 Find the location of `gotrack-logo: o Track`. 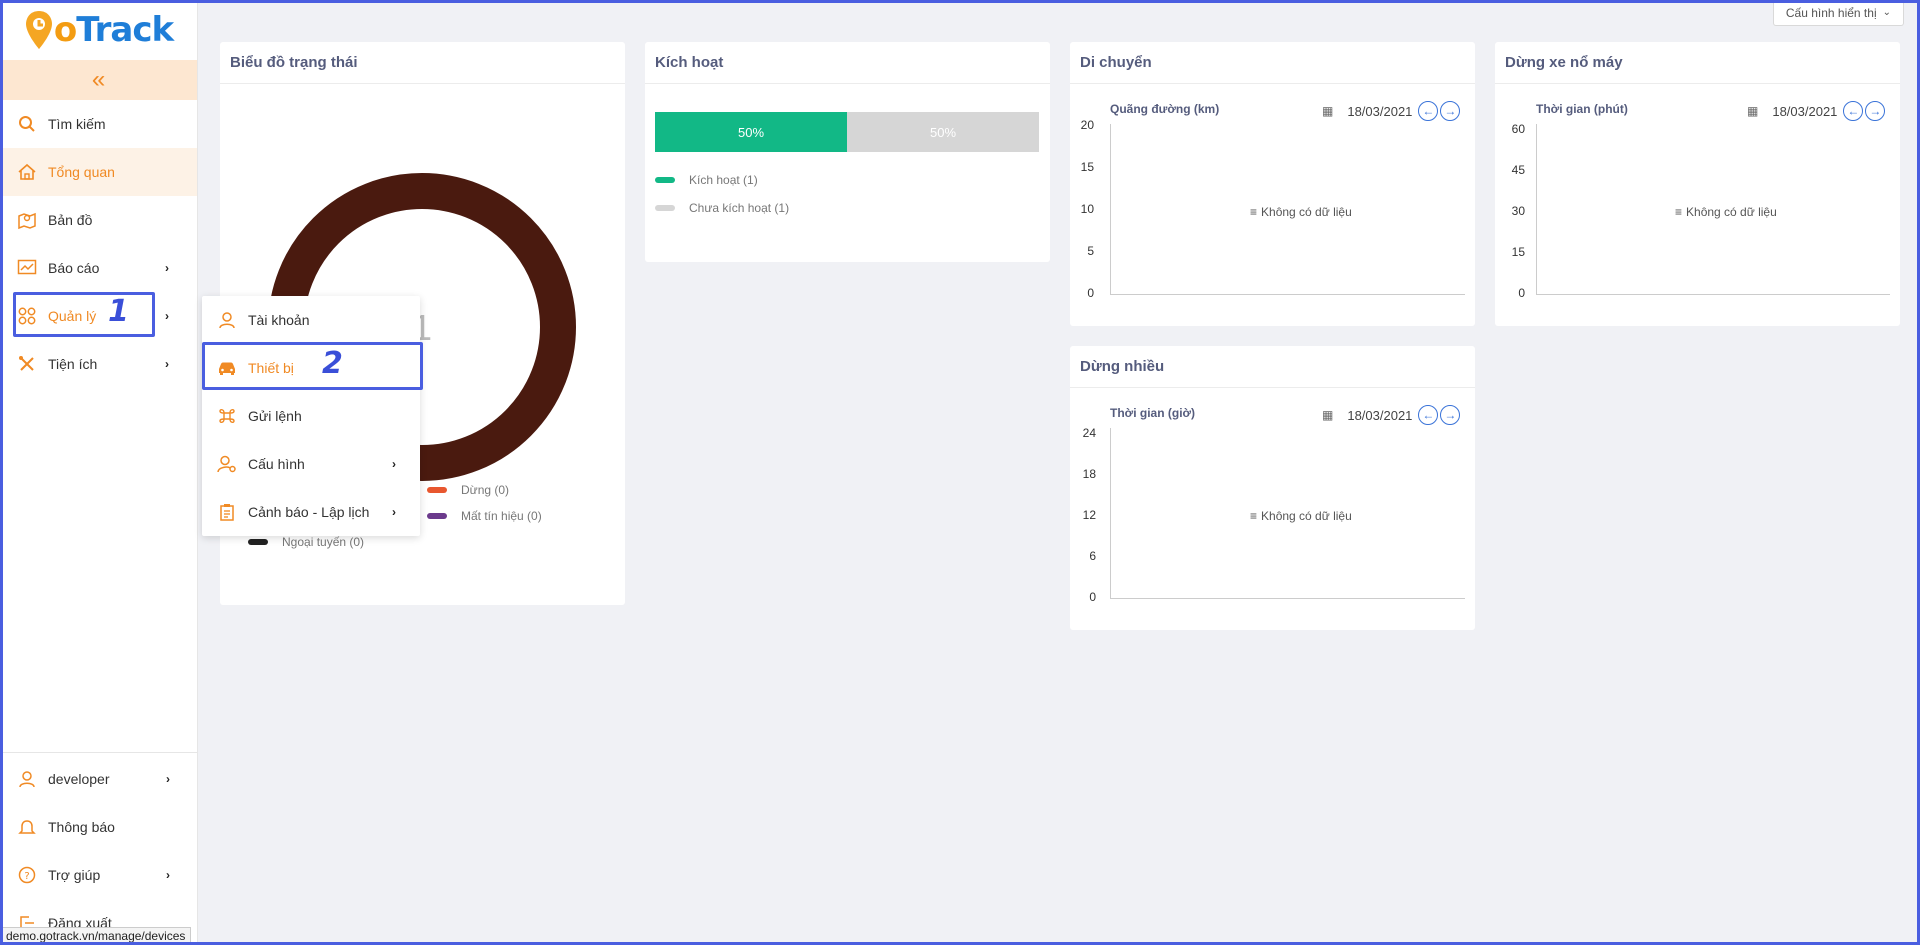

gotrack-logo: o Track is located at coordinates (98, 30).